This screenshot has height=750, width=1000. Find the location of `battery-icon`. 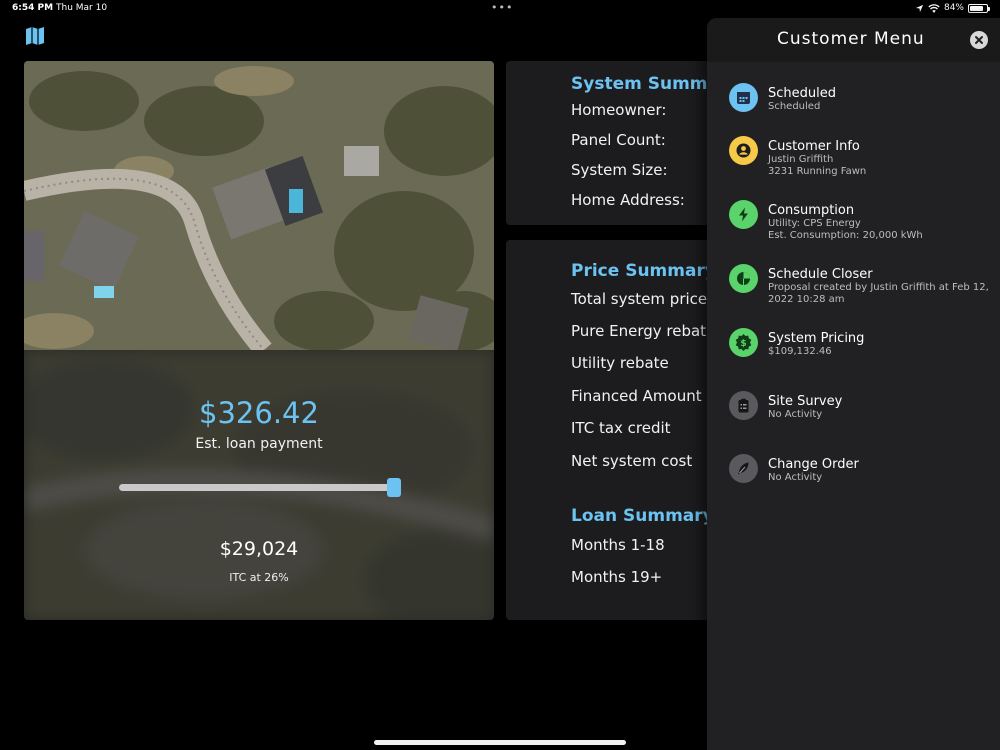

battery-icon is located at coordinates (979, 8).